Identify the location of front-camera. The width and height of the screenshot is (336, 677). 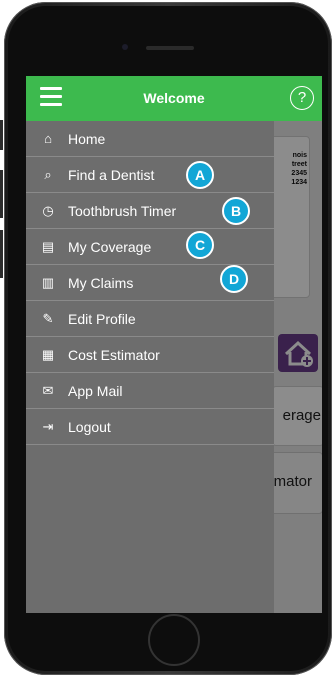
(125, 47).